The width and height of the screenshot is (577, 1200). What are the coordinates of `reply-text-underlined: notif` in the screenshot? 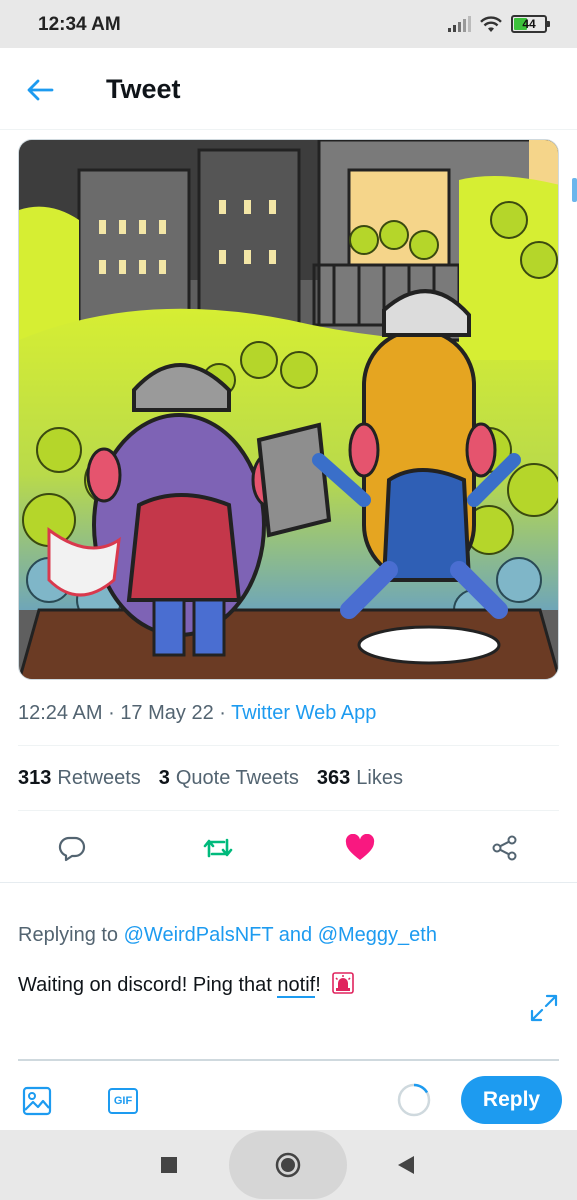 It's located at (296, 986).